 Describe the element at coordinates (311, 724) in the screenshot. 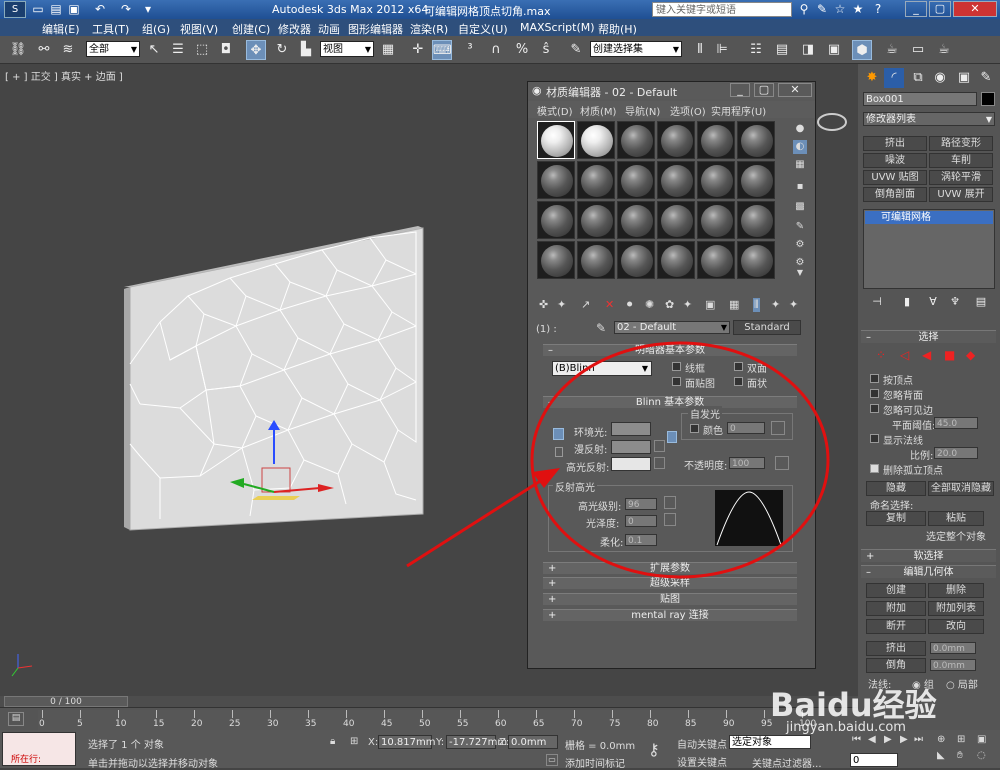

I see `timeline-tick-label: 35` at that location.